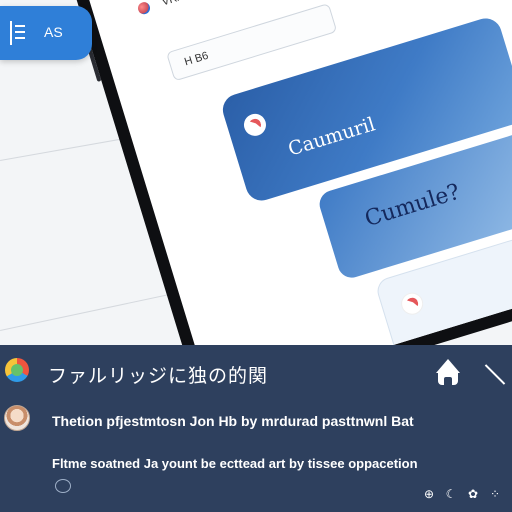  I want to click on home-icon-door, so click(448, 381).